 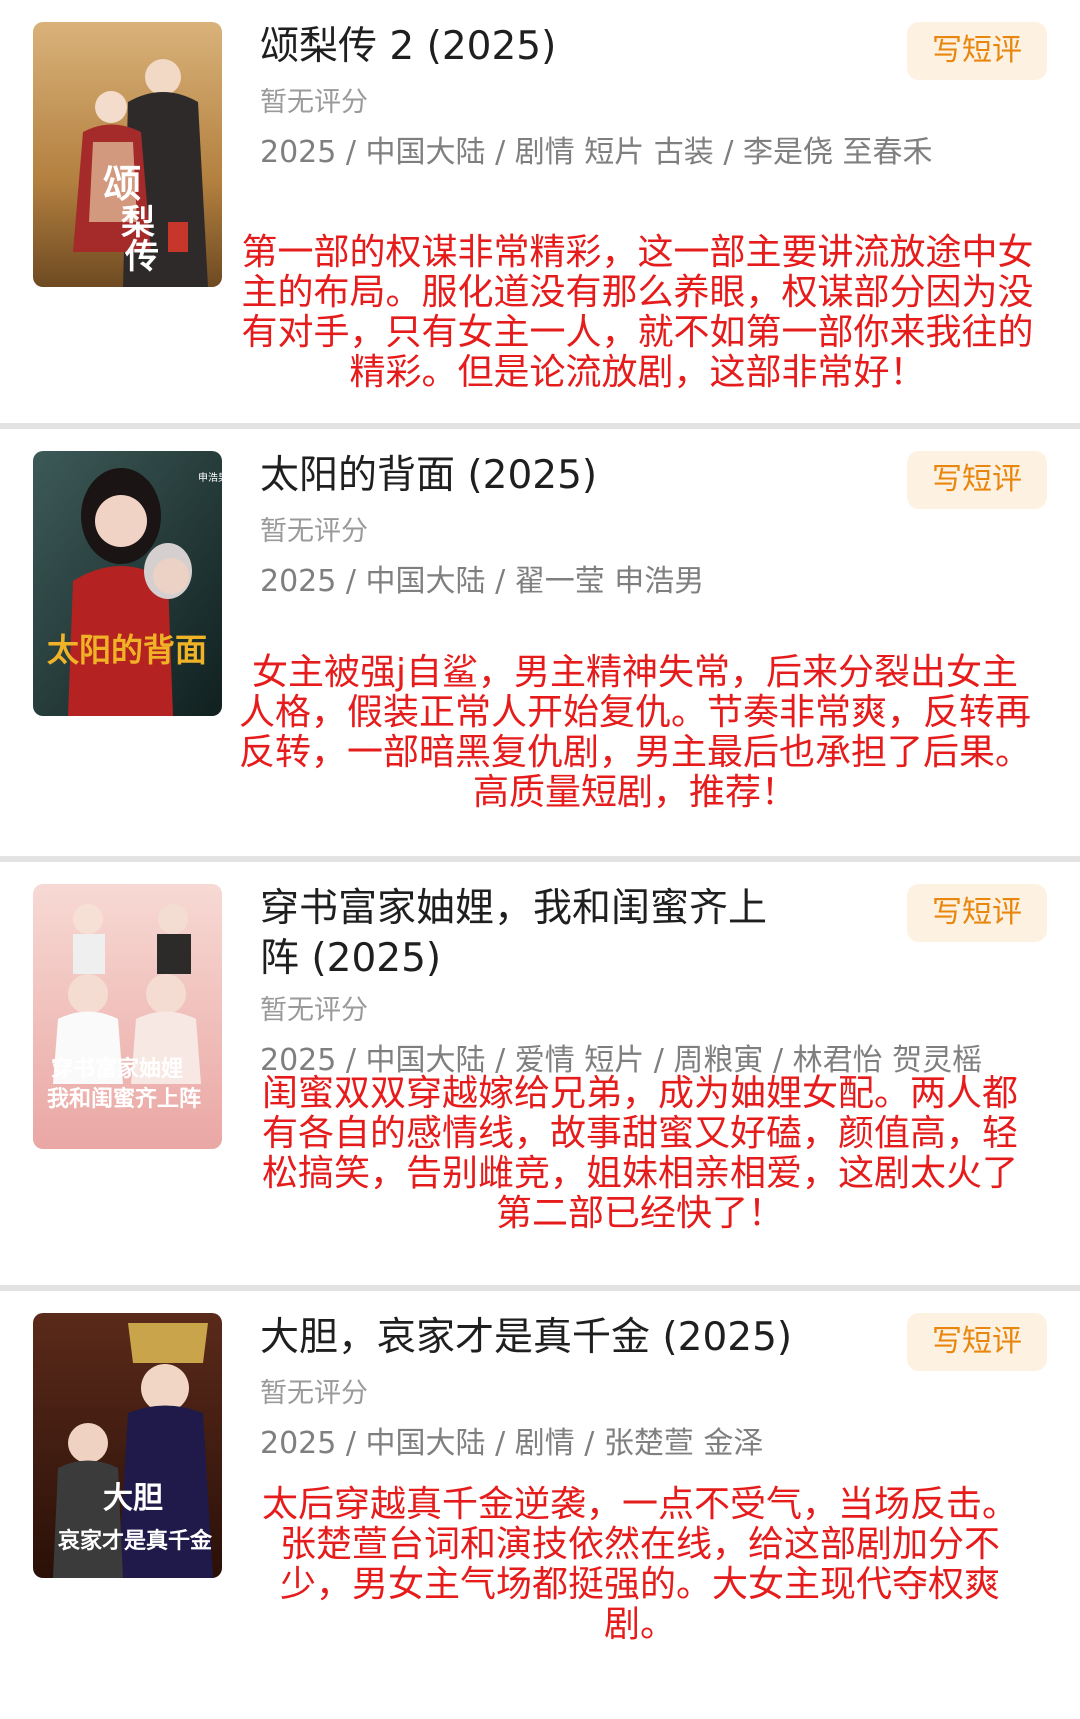 I want to click on movie-poster: 太阳的背面 申浩男, so click(x=127, y=583).